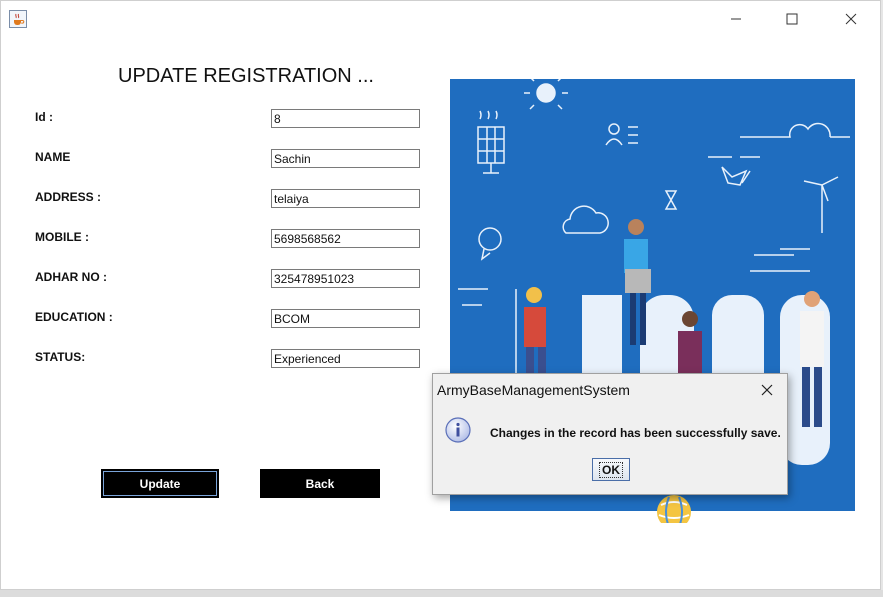 The width and height of the screenshot is (883, 597). Describe the element at coordinates (320, 483) in the screenshot. I see `back-button: Back` at that location.